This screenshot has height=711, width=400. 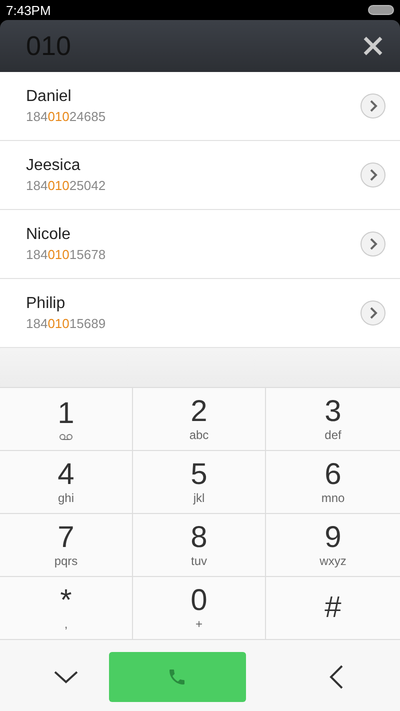 What do you see at coordinates (66, 254) in the screenshot?
I see `contact-number: 18401015678` at bounding box center [66, 254].